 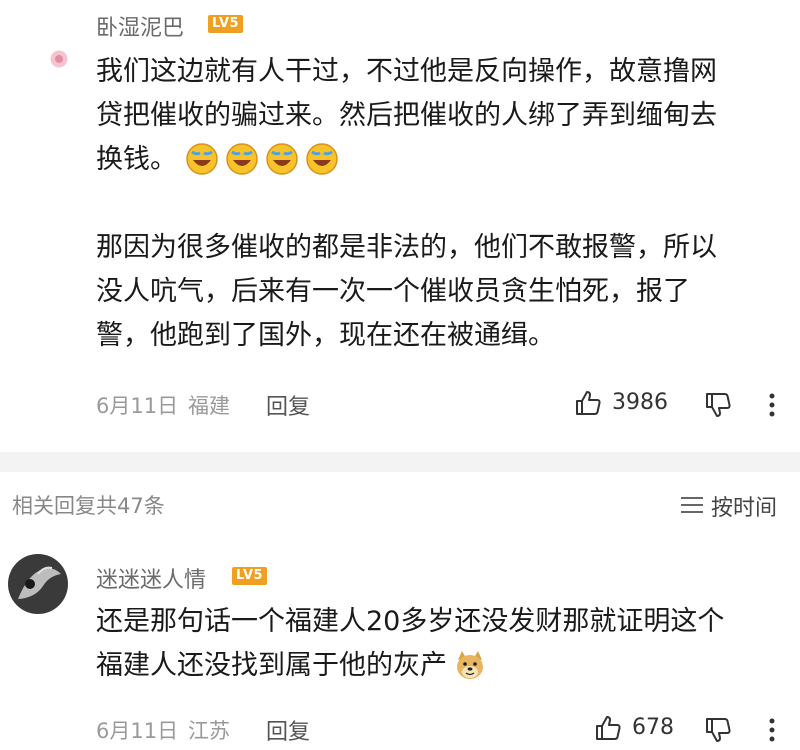 I want to click on comment-username: 迷迷迷人情, so click(x=151, y=578).